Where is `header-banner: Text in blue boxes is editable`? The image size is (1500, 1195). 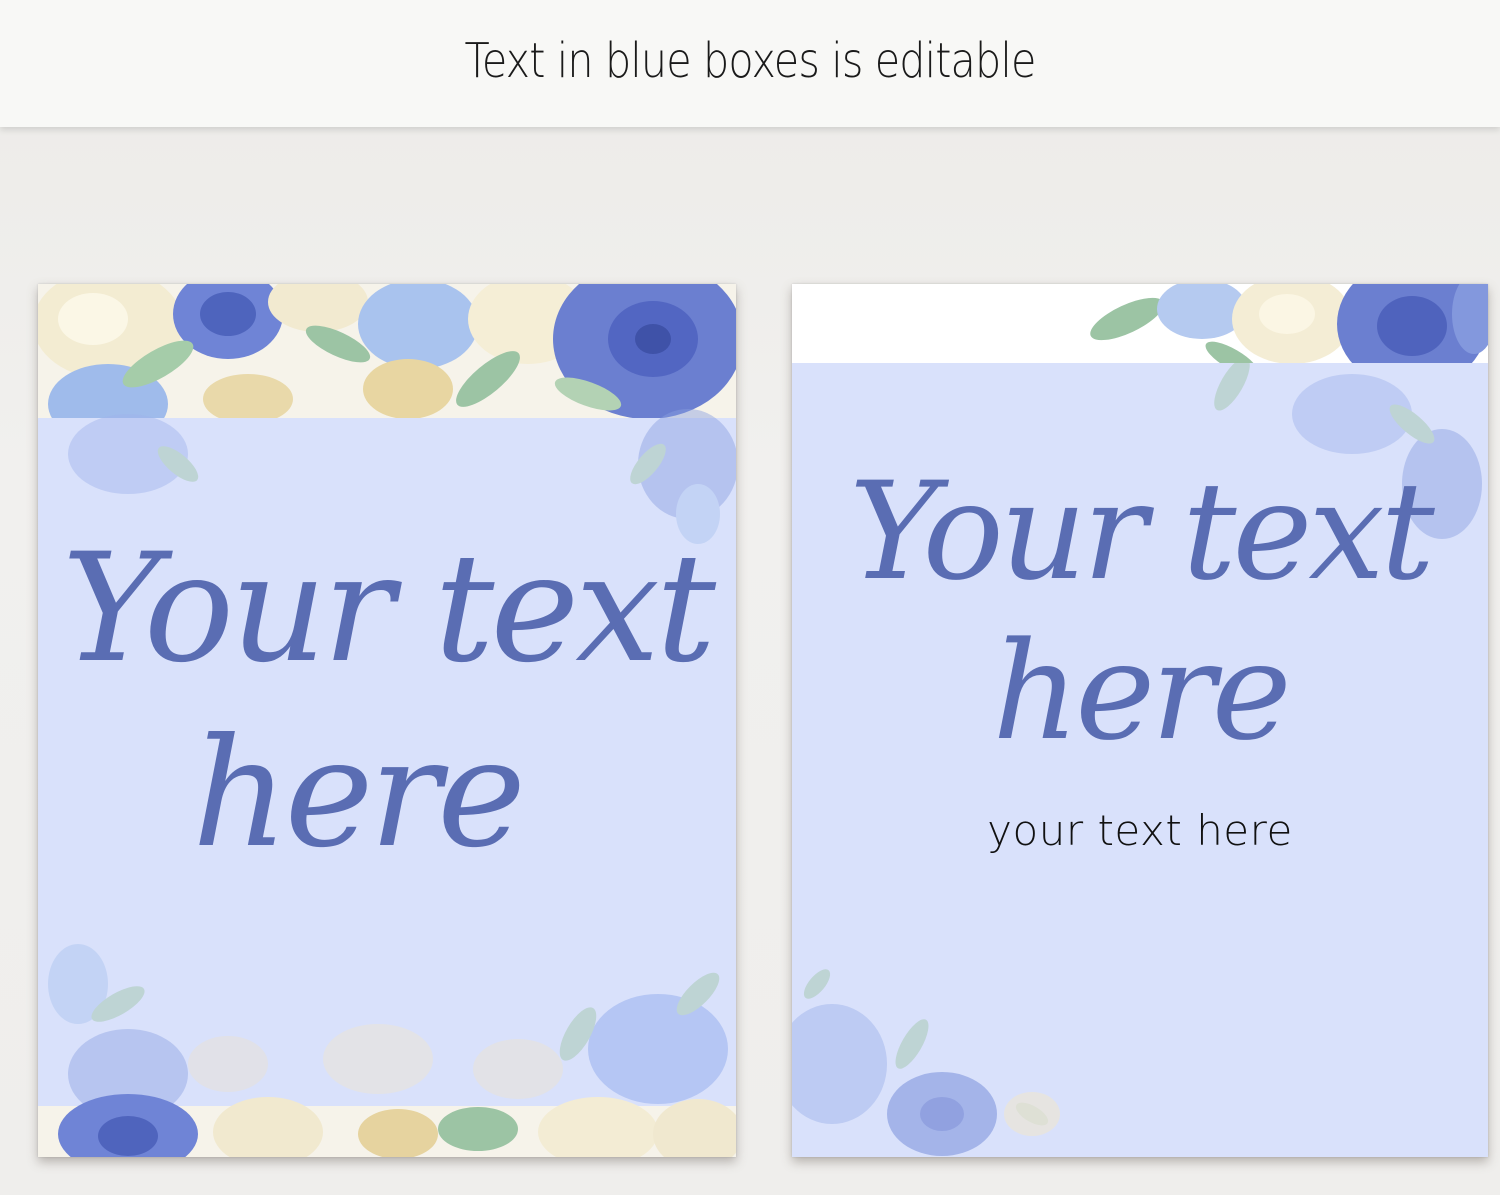
header-banner: Text in blue boxes is editable is located at coordinates (750, 63).